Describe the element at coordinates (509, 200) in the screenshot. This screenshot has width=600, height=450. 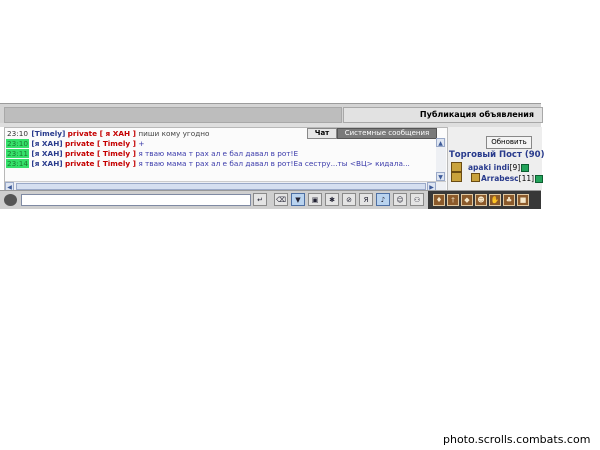
I see `bag-icon: ♣` at that location.